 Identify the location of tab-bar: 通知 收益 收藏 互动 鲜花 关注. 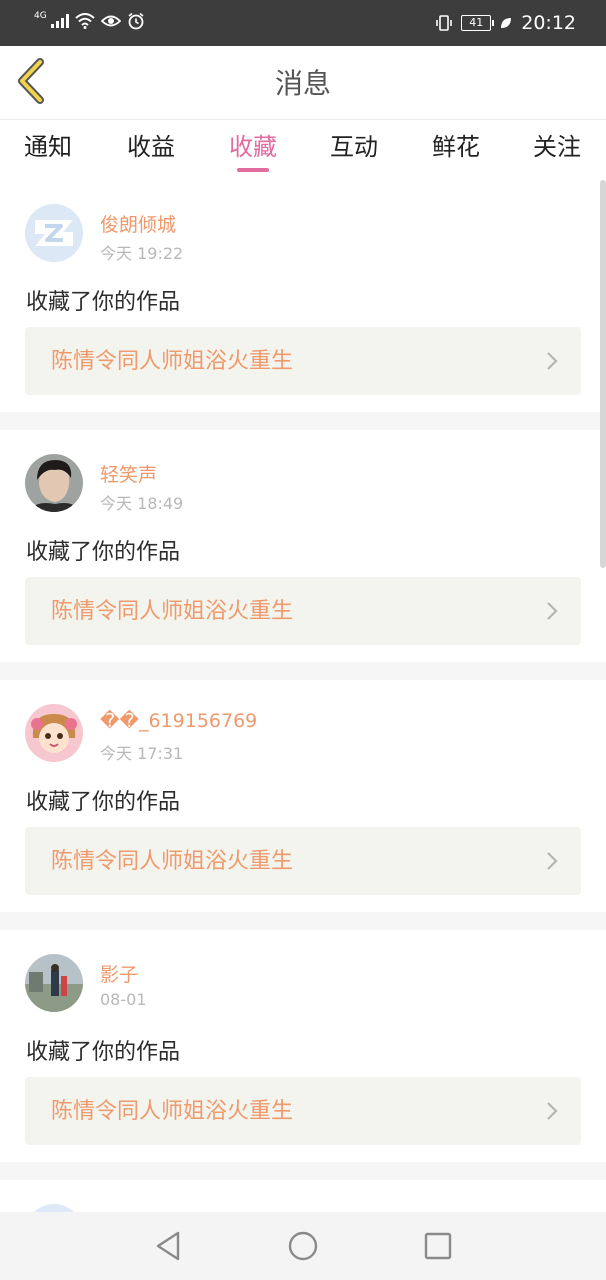
(303, 149).